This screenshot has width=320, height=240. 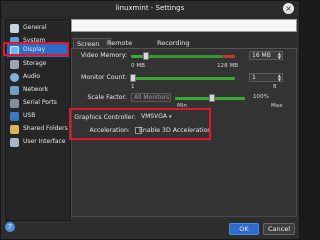 I want to click on monitor-count-max: 8, so click(x=275, y=87).